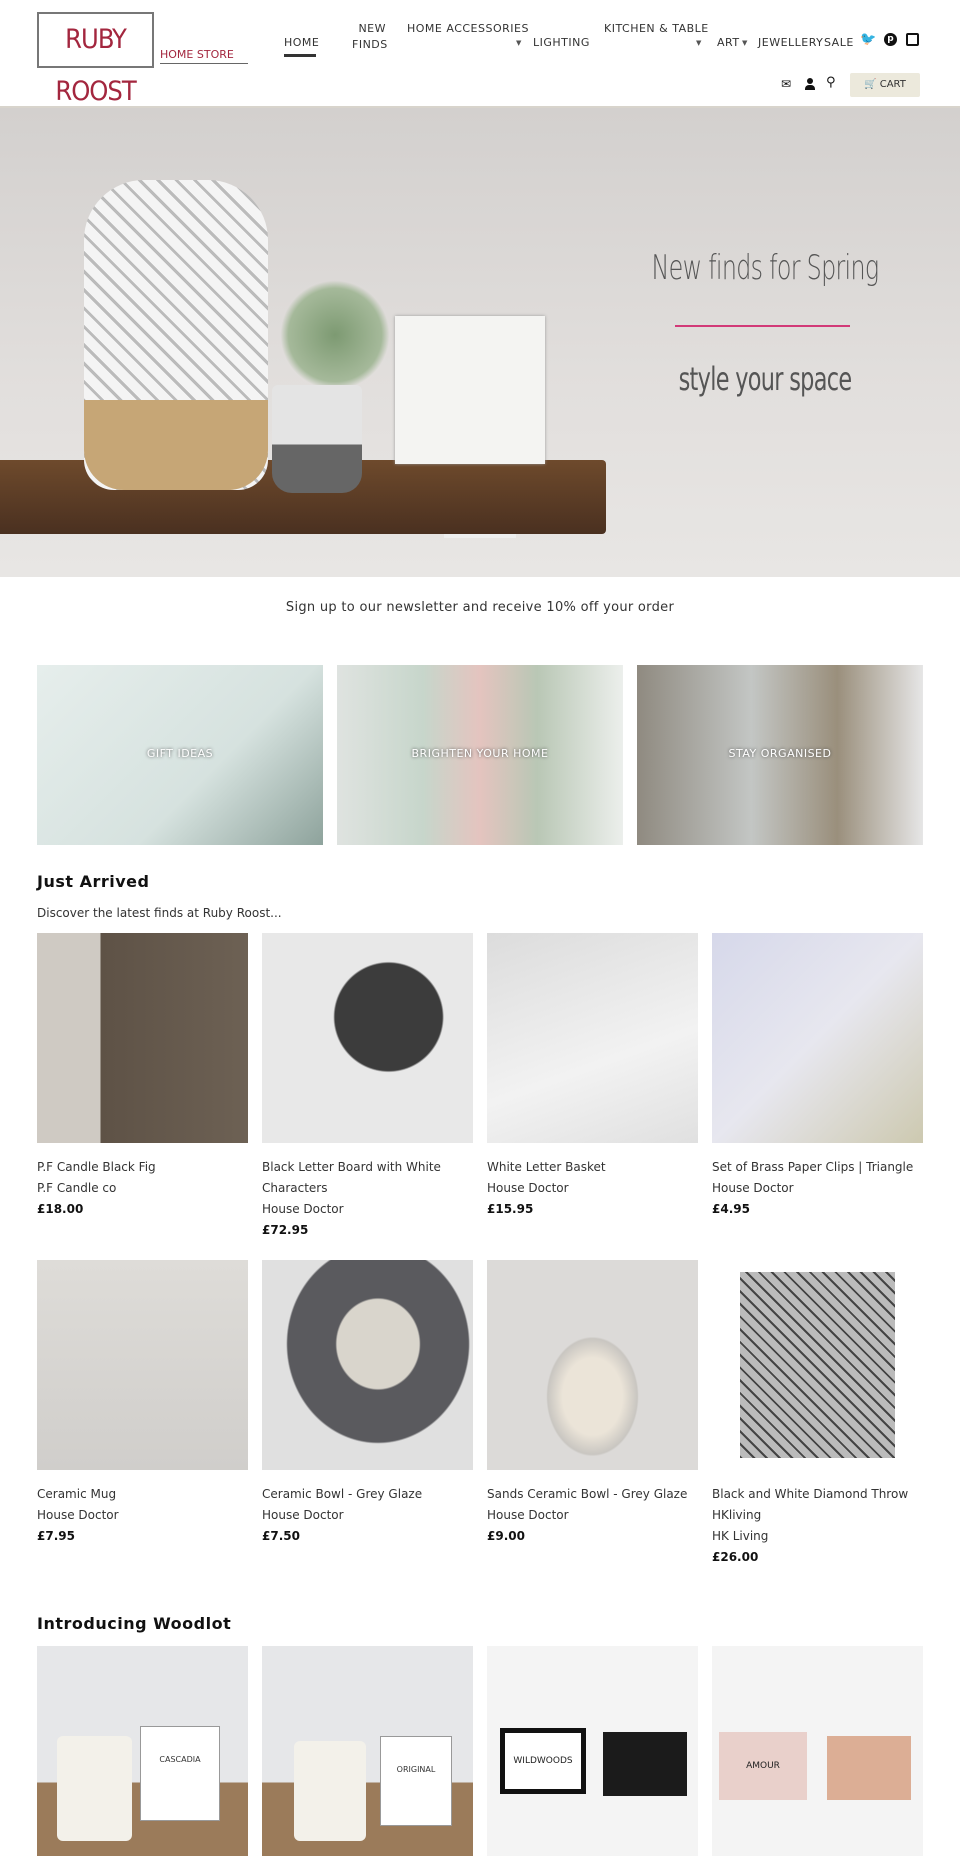 The width and height of the screenshot is (960, 1875). I want to click on product-price: £4.95, so click(731, 1209).